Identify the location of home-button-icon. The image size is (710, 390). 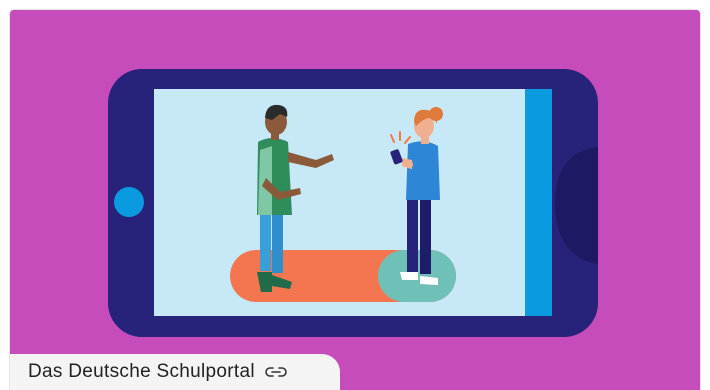
(129, 202).